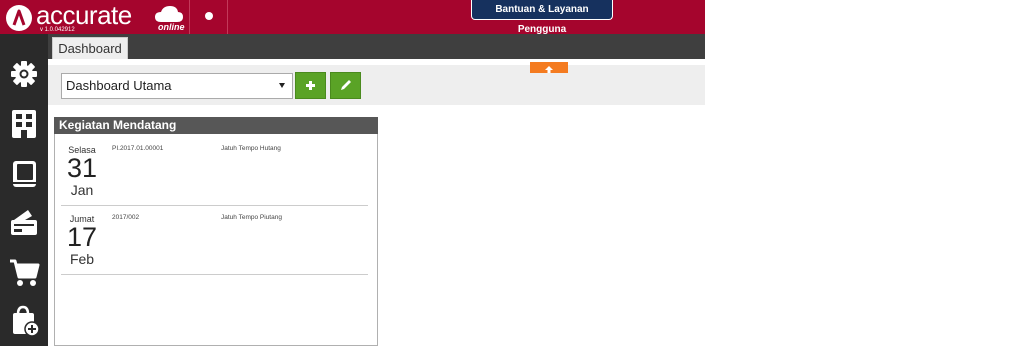 Image resolution: width=1024 pixels, height=346 pixels. Describe the element at coordinates (57, 30) in the screenshot. I see `version-label: v 1.0.042912` at that location.